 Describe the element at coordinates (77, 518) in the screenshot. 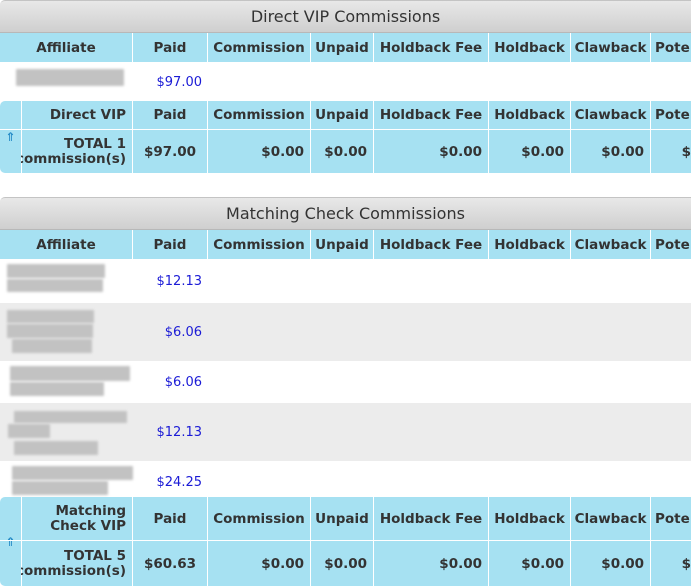

I see `footer-col-matching-check-vip: Matching Check VIP` at that location.